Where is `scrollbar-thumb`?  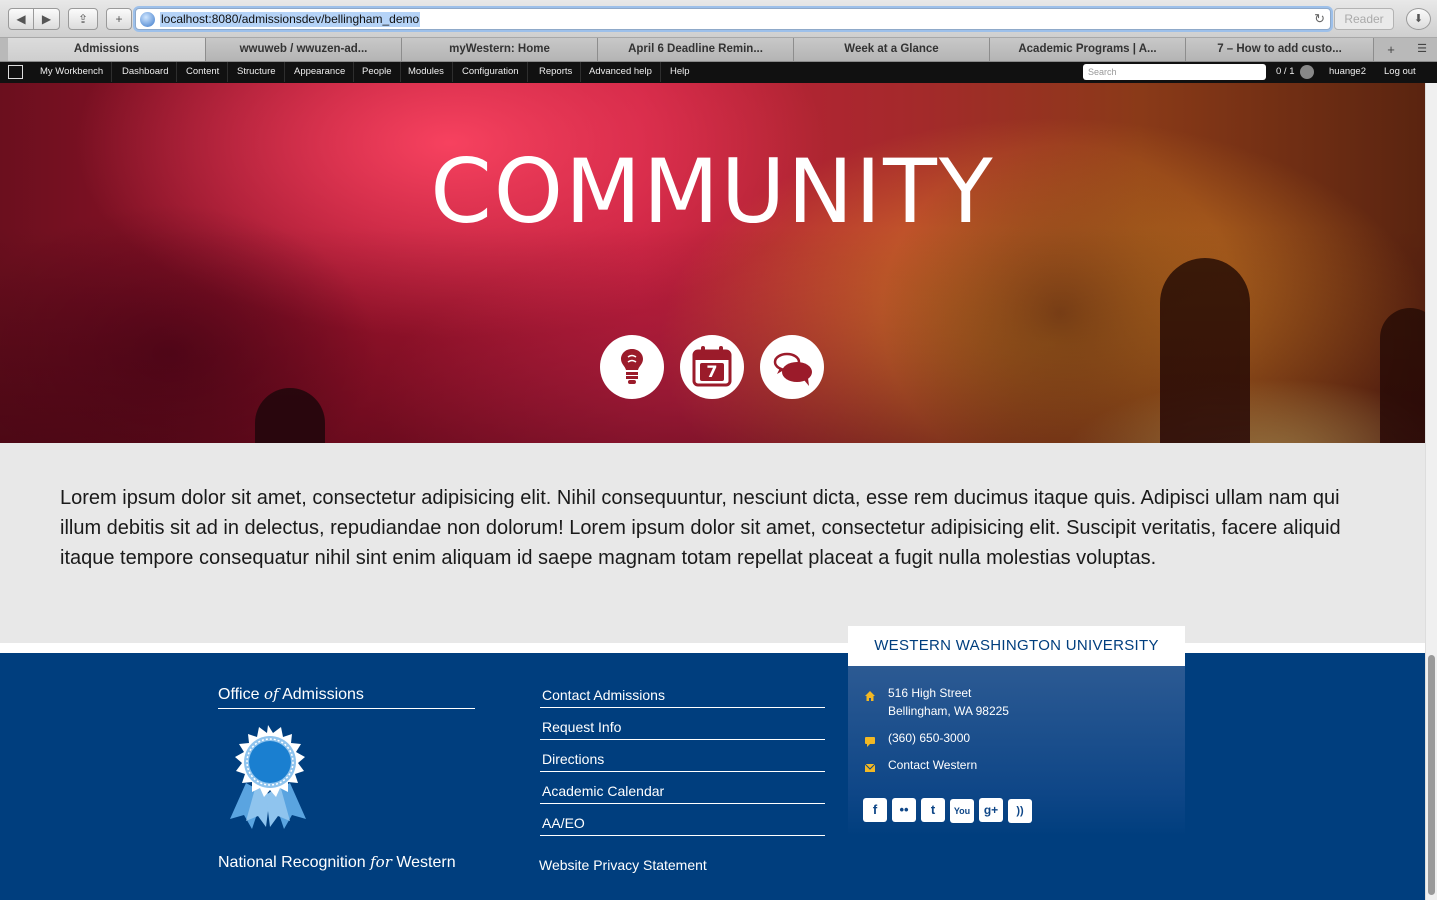
scrollbar-thumb is located at coordinates (1431, 775).